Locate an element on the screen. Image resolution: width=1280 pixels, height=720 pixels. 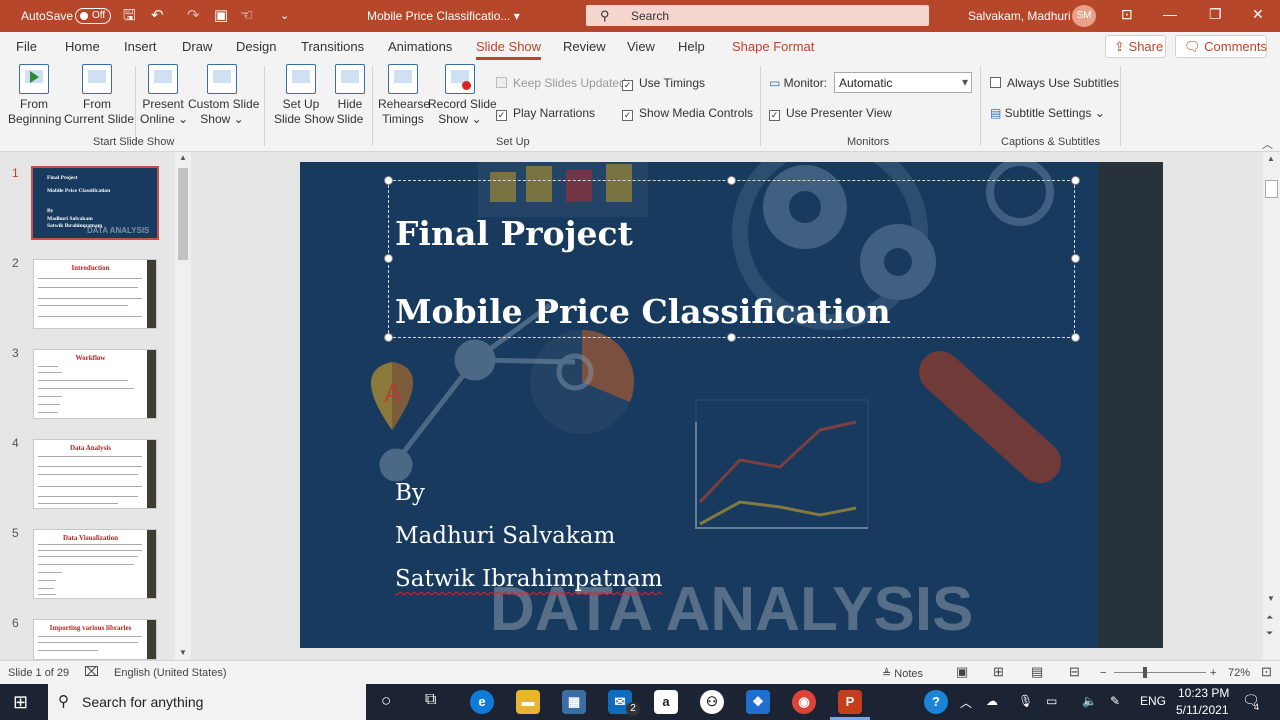
task-view-icon: ⧉ is located at coordinates (430, 700).